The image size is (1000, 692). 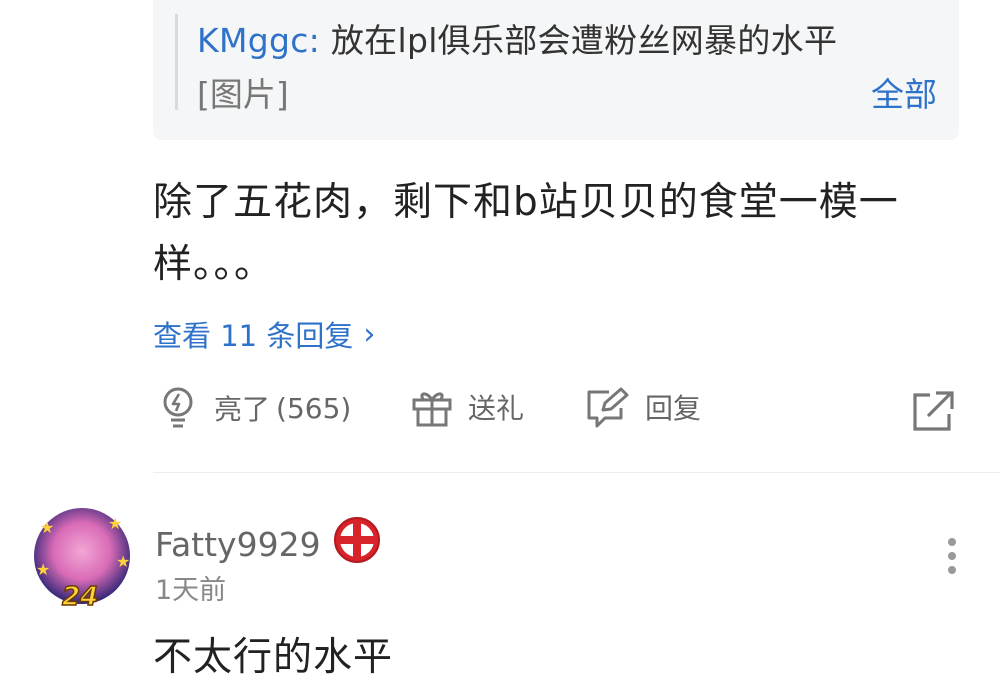 What do you see at coordinates (904, 92) in the screenshot?
I see `quote-expand-all-link: 全部` at bounding box center [904, 92].